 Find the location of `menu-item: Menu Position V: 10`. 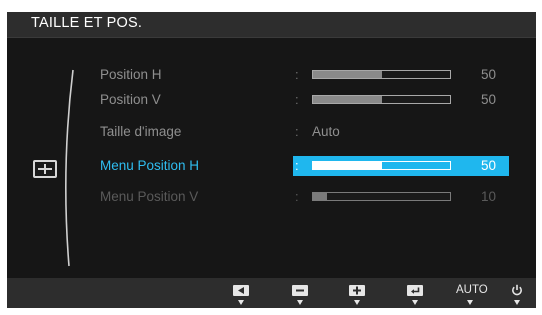

menu-item: Menu Position V: 10 is located at coordinates (296, 197).